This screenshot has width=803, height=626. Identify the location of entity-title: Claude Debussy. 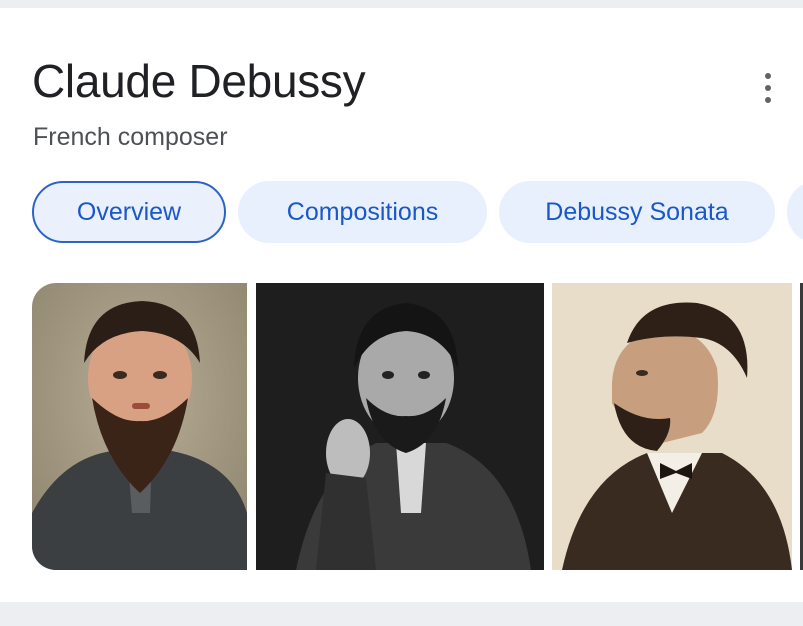
(199, 81).